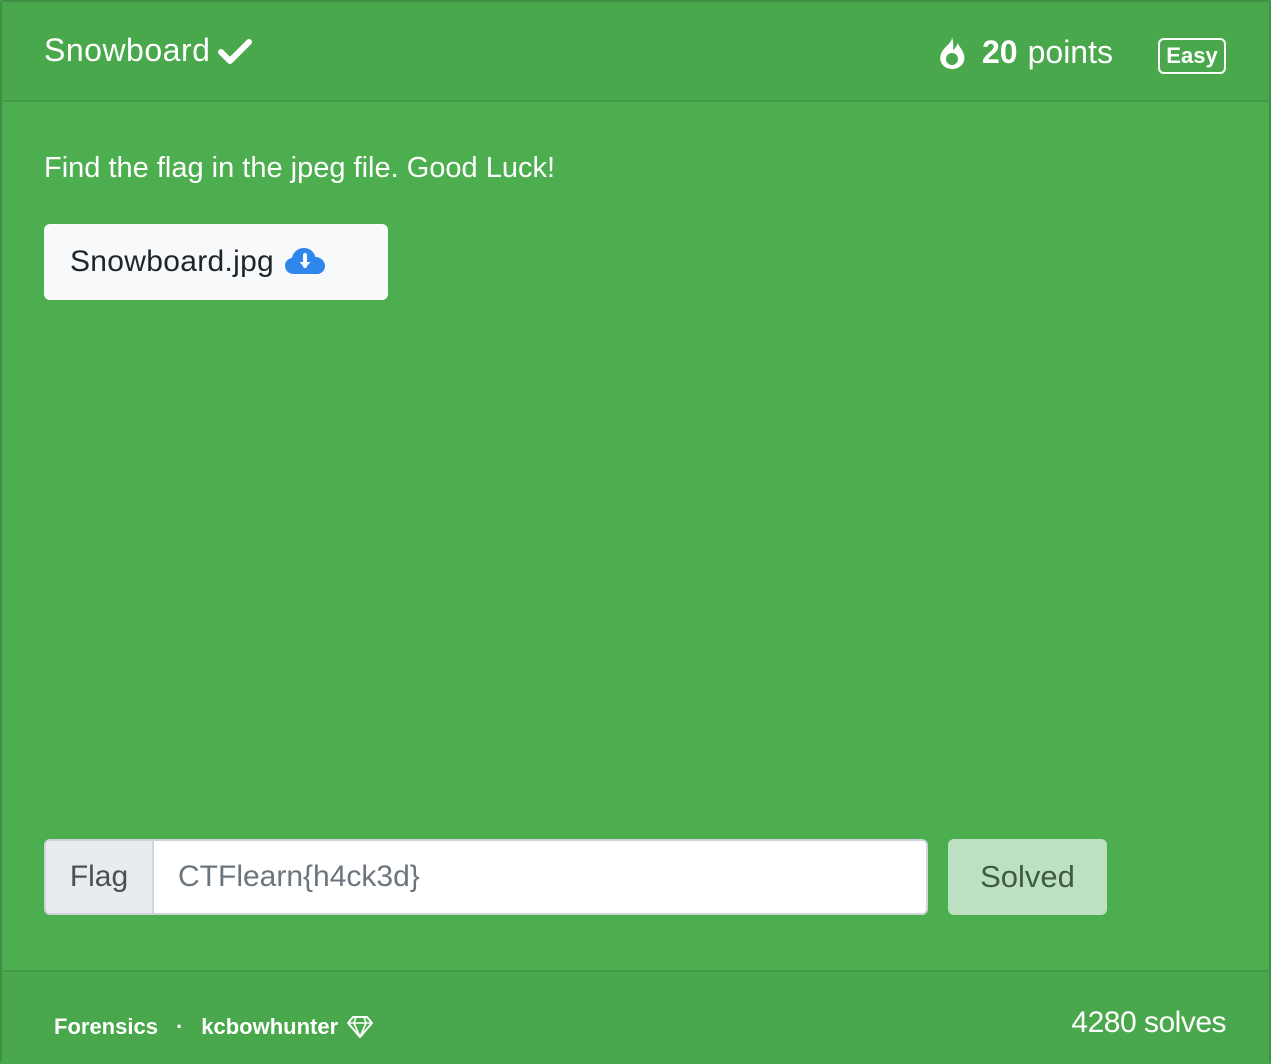 The image size is (1271, 1064). I want to click on card-header: Snowboard 20 points Easy, so click(635, 52).